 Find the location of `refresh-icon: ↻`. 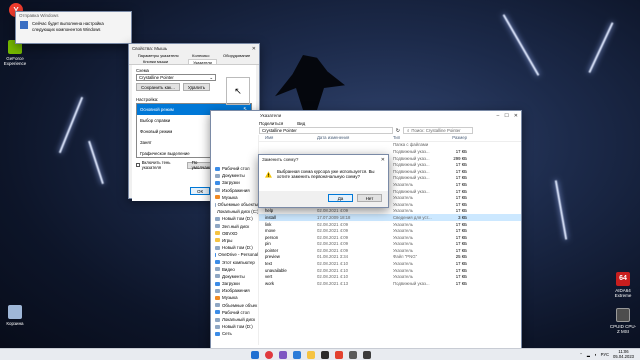

refresh-icon: ↻ is located at coordinates (398, 131).